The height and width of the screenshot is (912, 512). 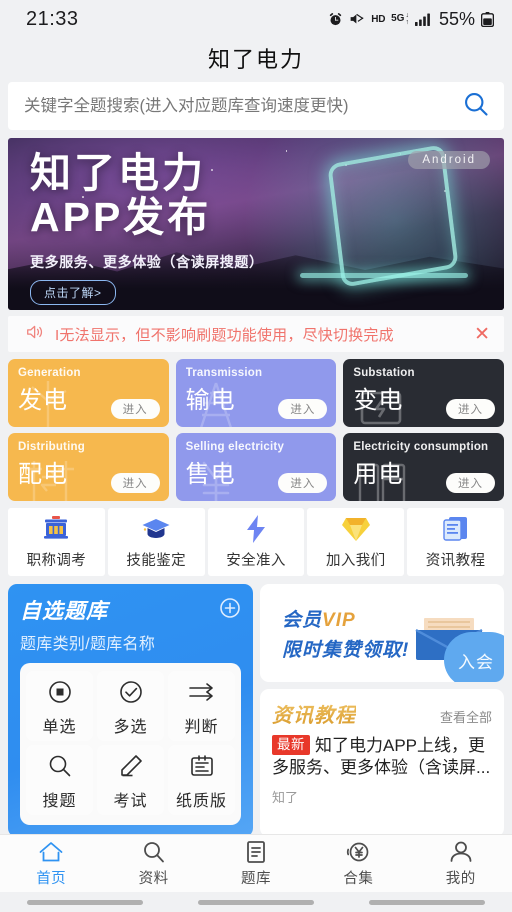 I want to click on category-en: Electricity consumption, so click(x=421, y=447).